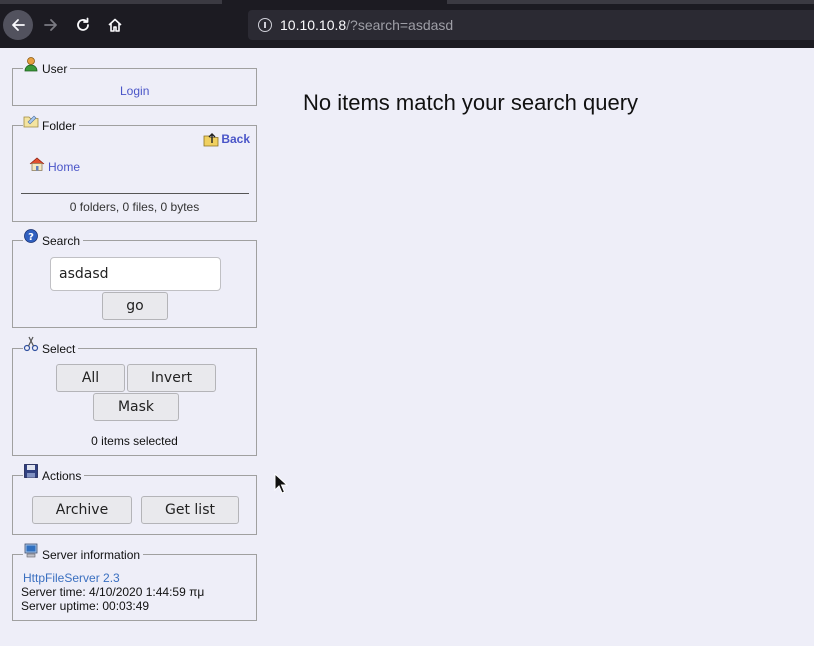 The height and width of the screenshot is (646, 814). I want to click on save-icon, so click(31, 471).